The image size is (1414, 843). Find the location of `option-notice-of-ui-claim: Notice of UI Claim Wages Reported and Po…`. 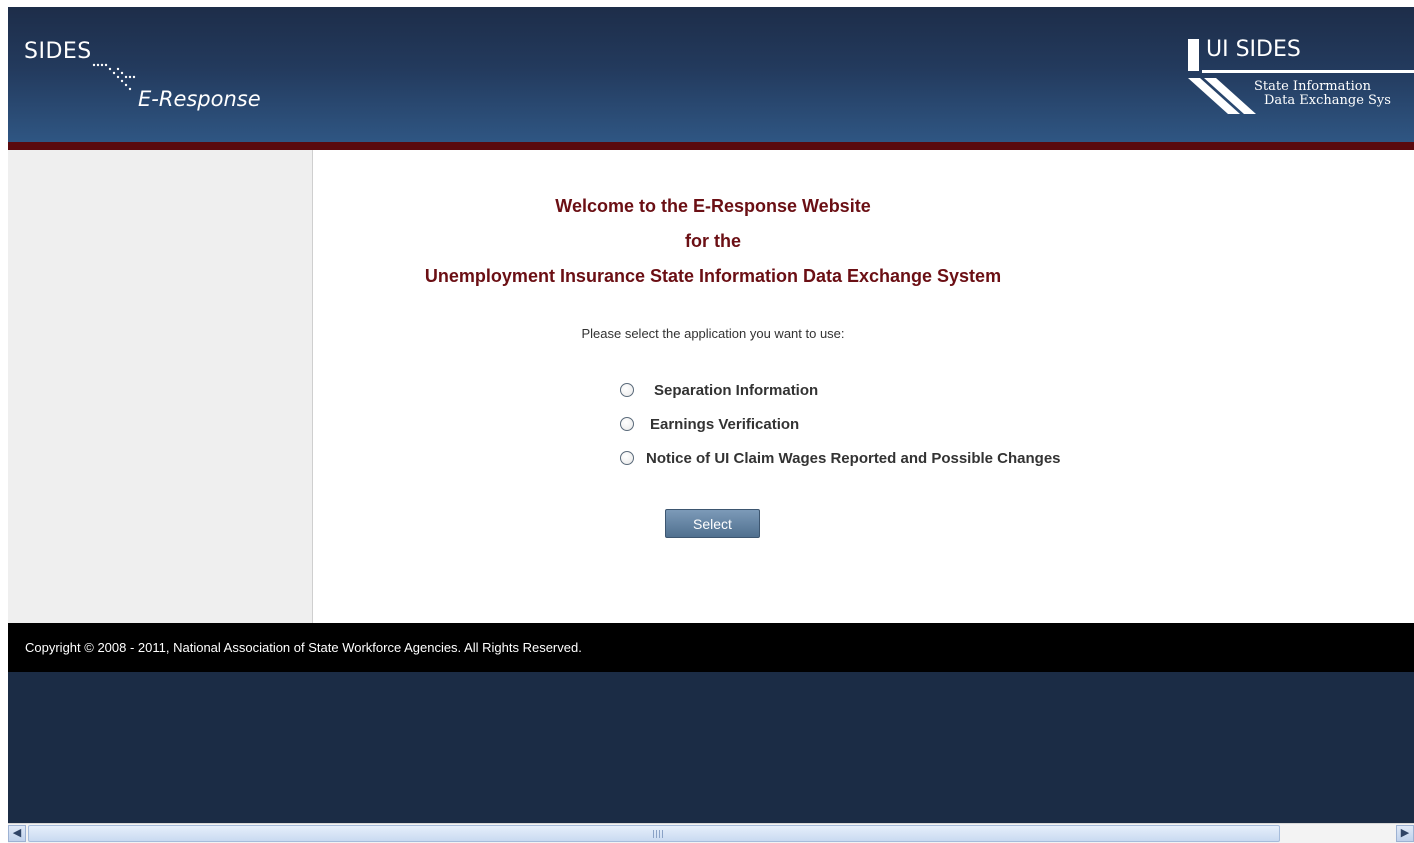

option-notice-of-ui-claim: Notice of UI Claim Wages Reported and Po… is located at coordinates (840, 458).